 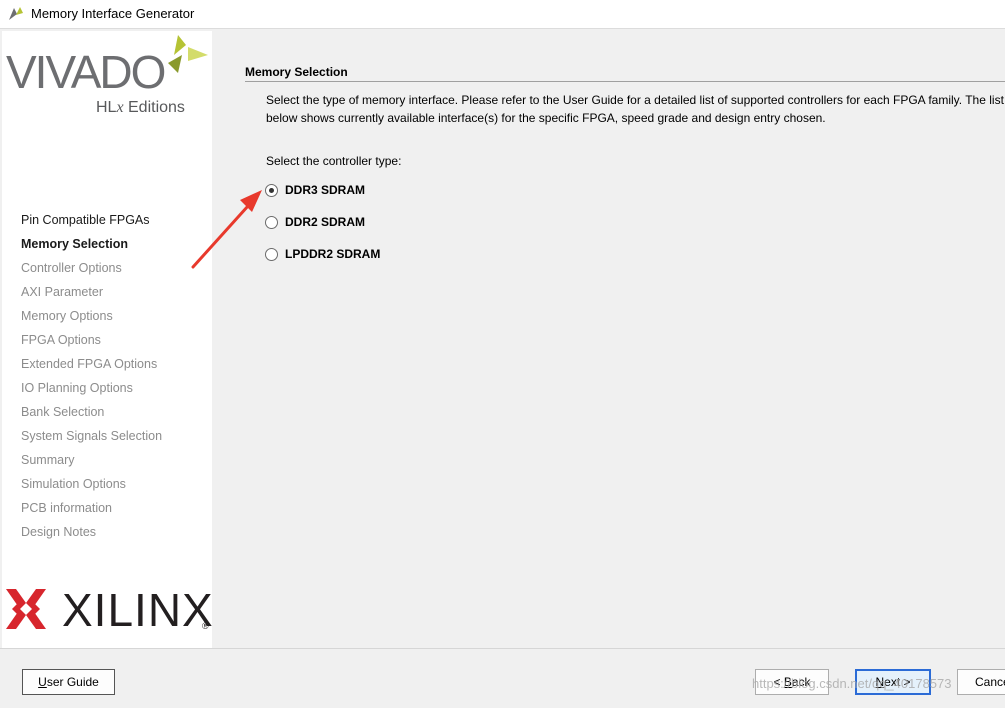 I want to click on xilinx-logo: XILINX ®, so click(x=109, y=610).